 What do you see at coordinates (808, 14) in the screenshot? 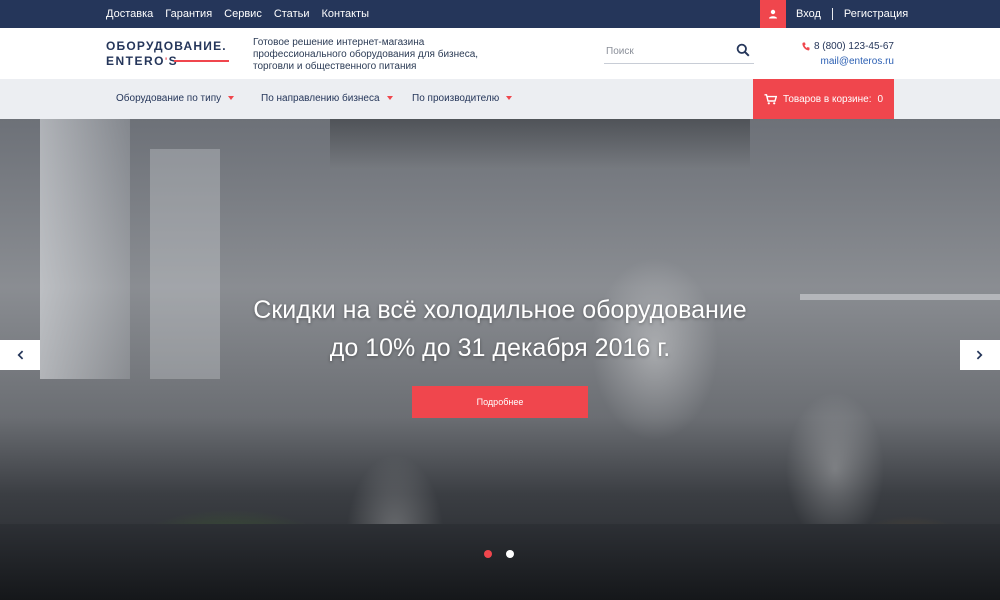
I see `login-link: Вход` at bounding box center [808, 14].